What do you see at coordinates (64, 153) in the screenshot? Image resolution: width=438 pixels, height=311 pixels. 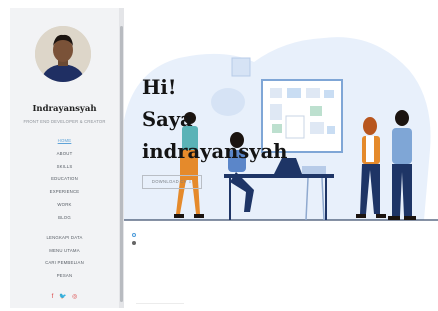 I see `nav-about: ABOUT` at bounding box center [64, 153].